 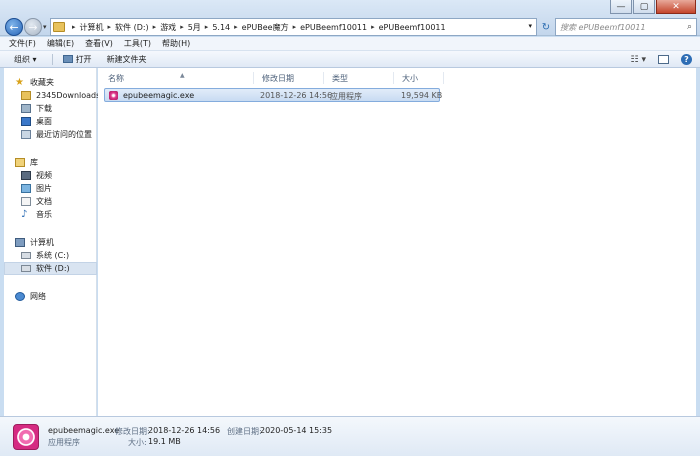 I want to click on address-dropdown-icon: ▾, so click(x=530, y=26).